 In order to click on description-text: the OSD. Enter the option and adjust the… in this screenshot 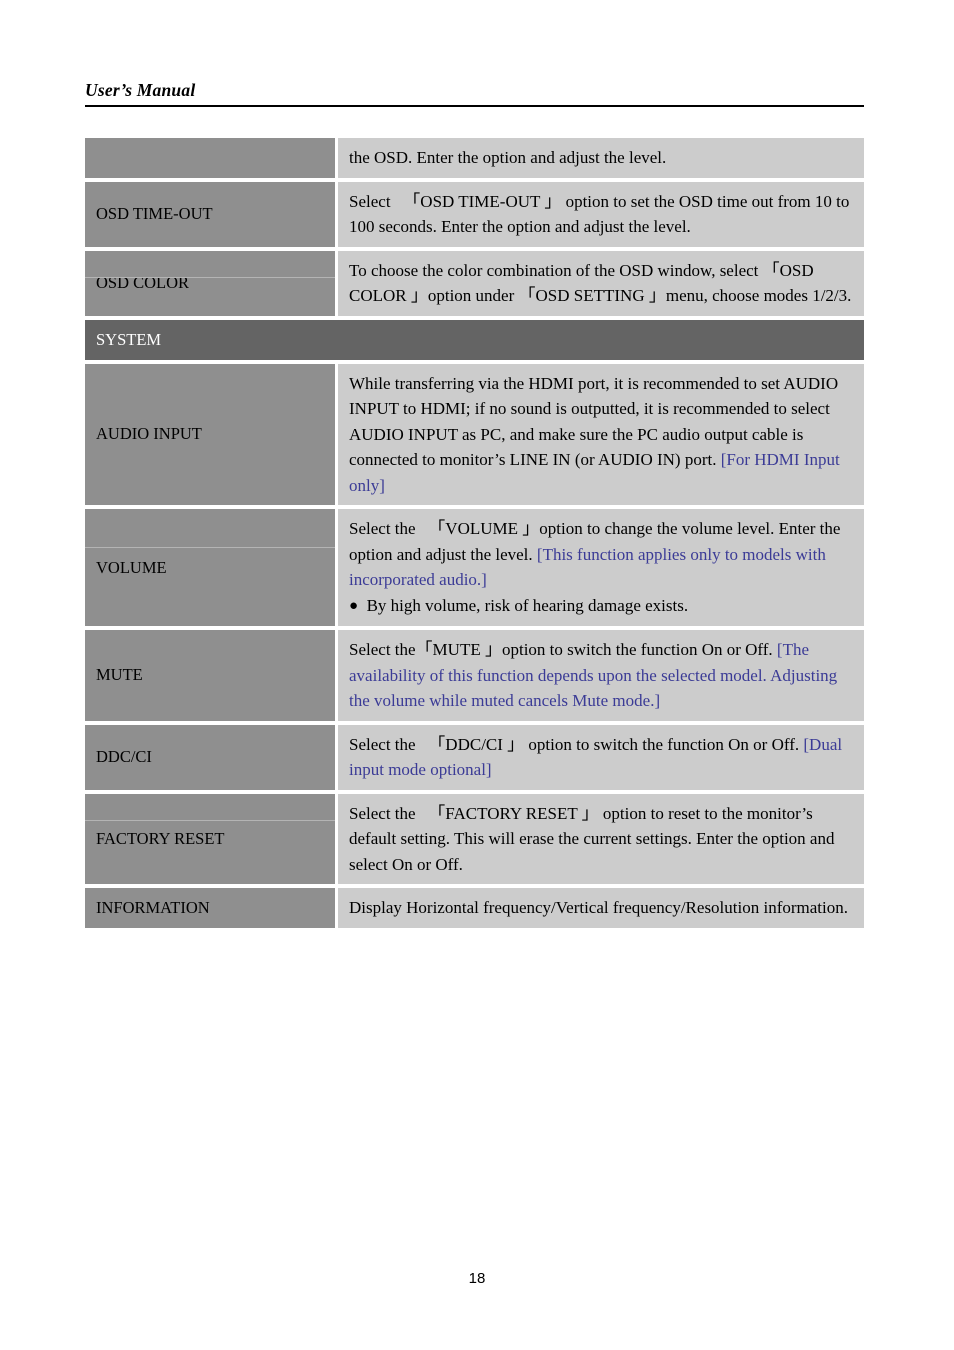, I will do `click(508, 157)`.